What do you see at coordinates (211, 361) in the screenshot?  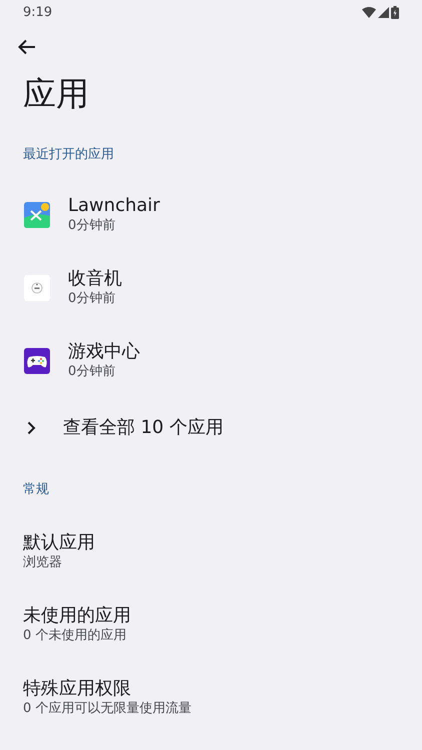 I see `app-list-item: 游戏中心 0分钟前` at bounding box center [211, 361].